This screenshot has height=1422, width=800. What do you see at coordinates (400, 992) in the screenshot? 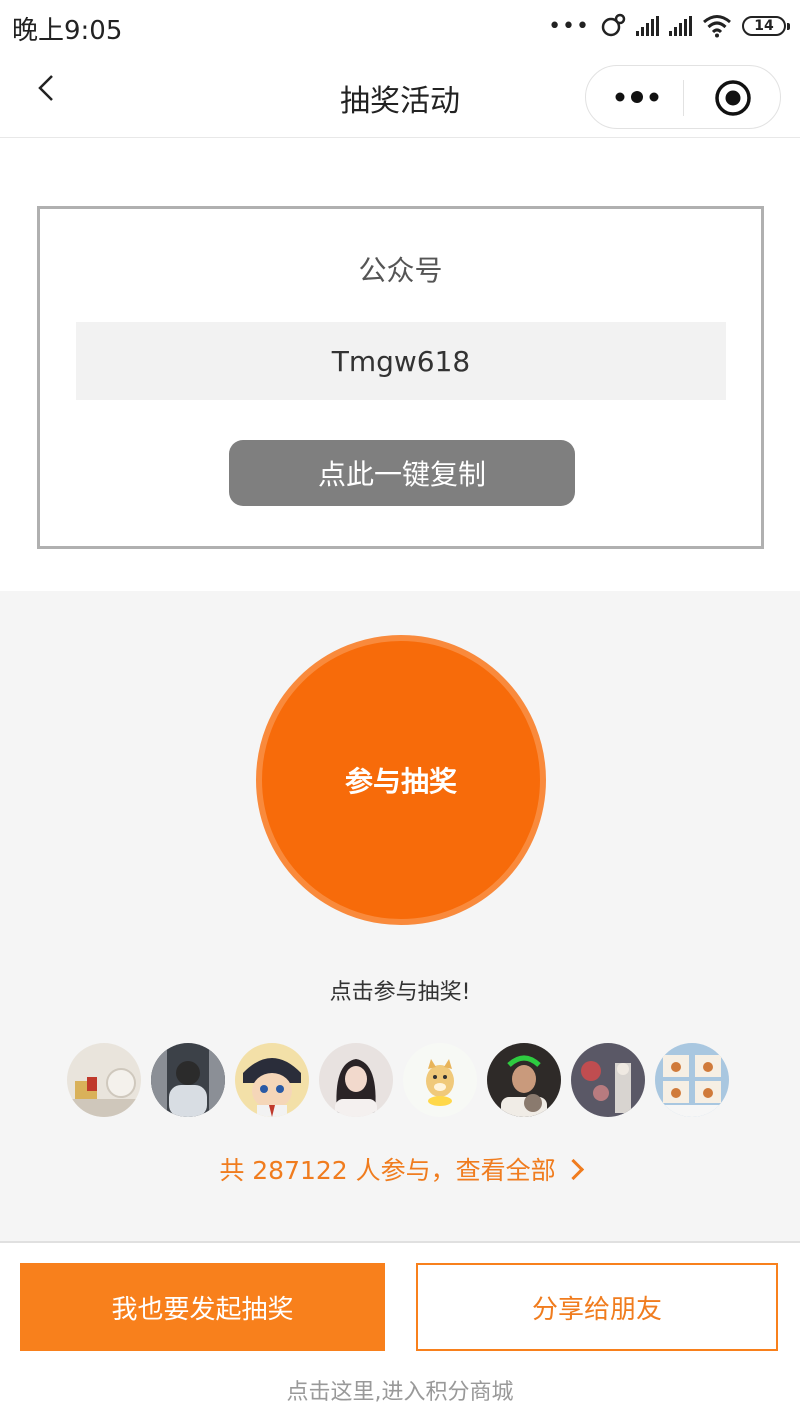
I see `join-hint: 点击参与抽奖!` at bounding box center [400, 992].